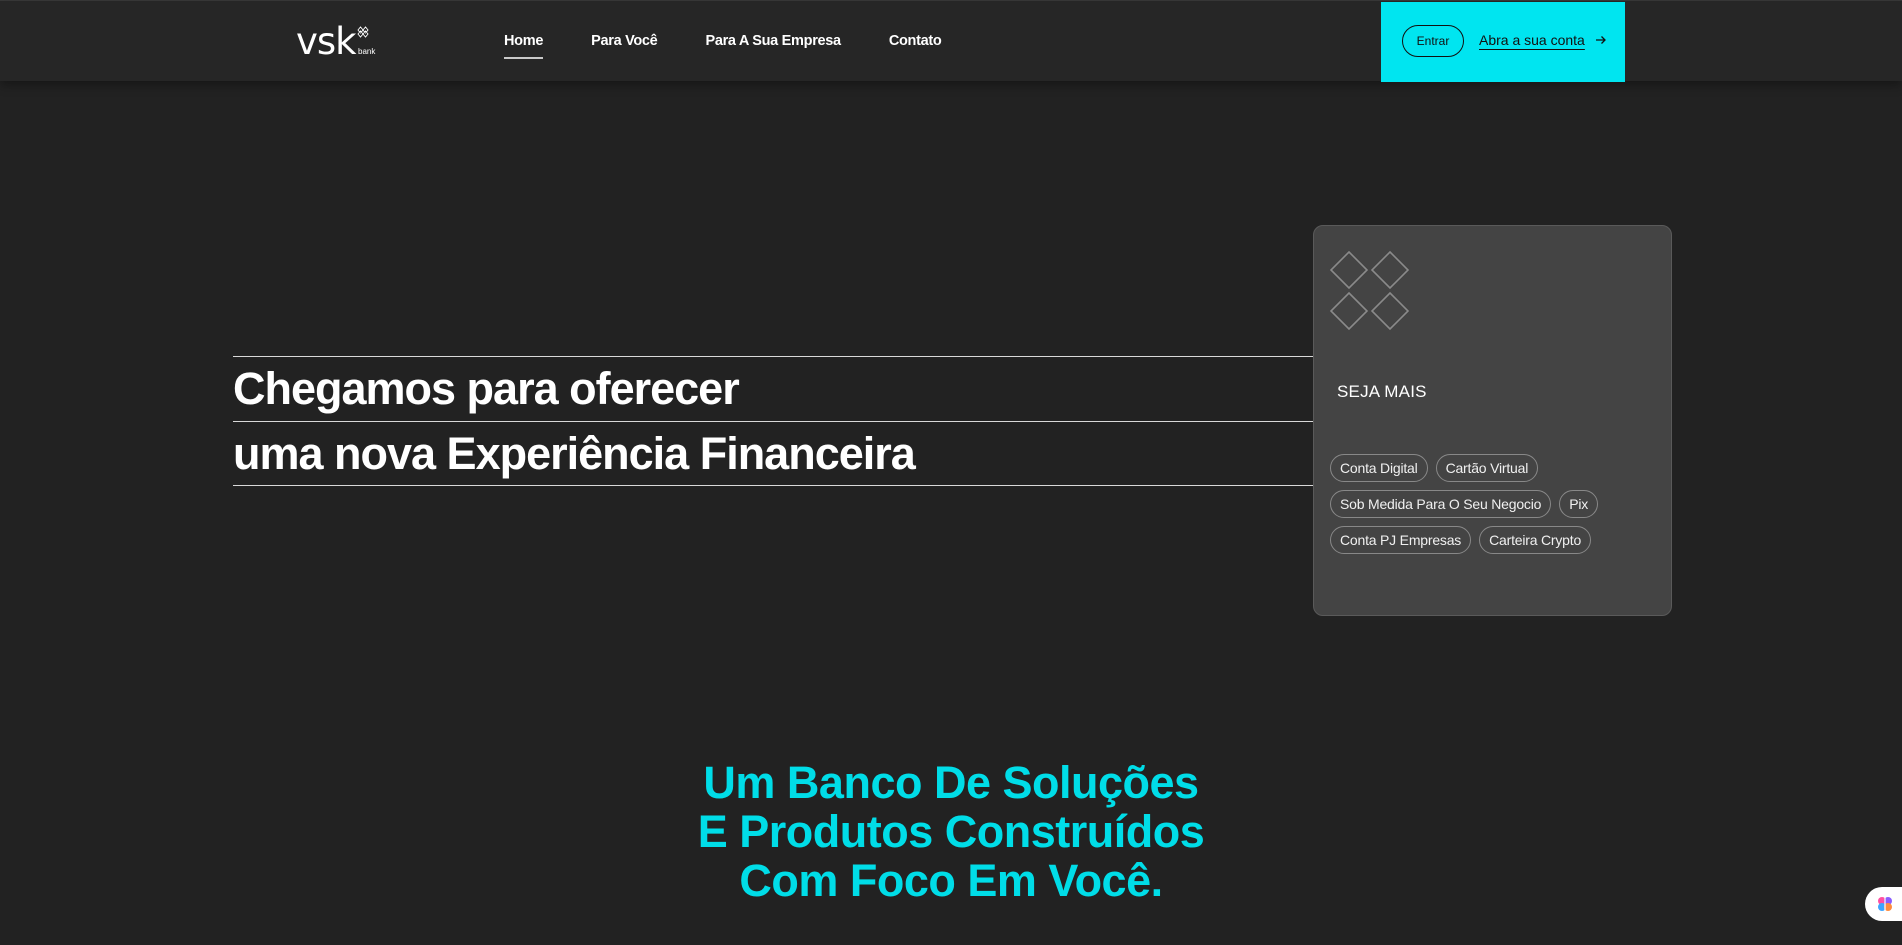 This screenshot has width=1902, height=945. I want to click on solutions-line-2: E Produtos Construídos, so click(951, 831).